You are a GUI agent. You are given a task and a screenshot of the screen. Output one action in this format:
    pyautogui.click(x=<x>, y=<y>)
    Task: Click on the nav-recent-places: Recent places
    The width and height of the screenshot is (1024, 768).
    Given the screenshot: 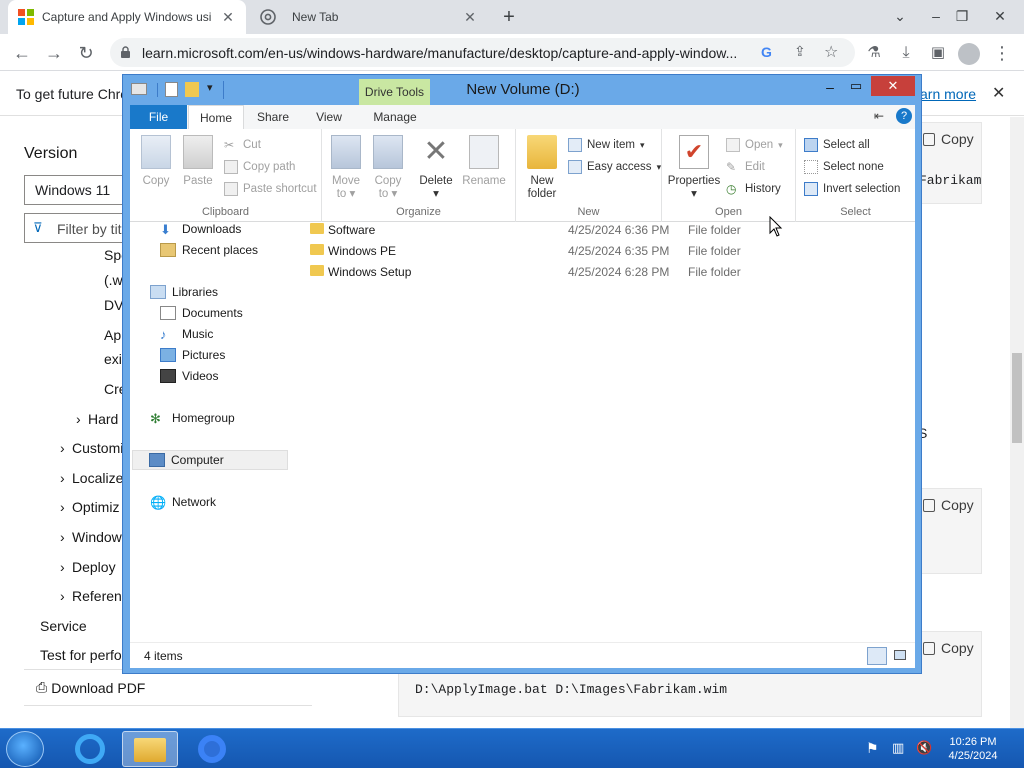 What is the action you would take?
    pyautogui.click(x=209, y=250)
    